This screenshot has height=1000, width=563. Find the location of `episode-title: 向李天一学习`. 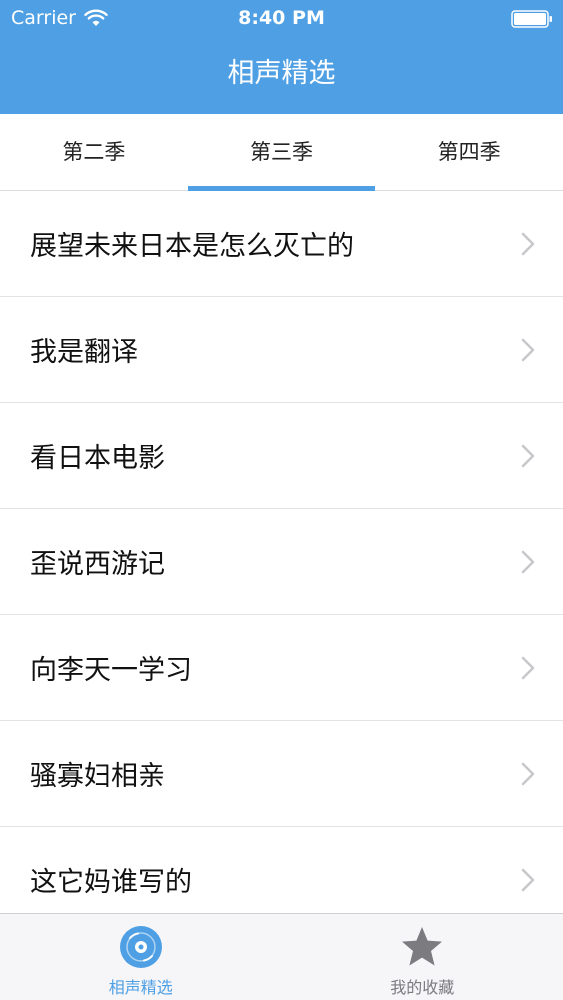

episode-title: 向李天一学习 is located at coordinates (111, 670).